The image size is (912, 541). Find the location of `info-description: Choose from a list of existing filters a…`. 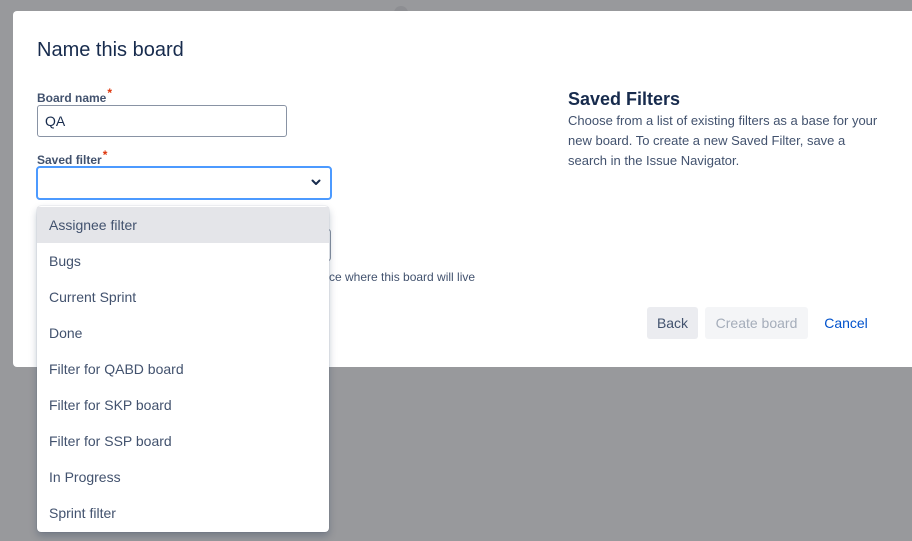

info-description: Choose from a list of existing filters a… is located at coordinates (723, 140).